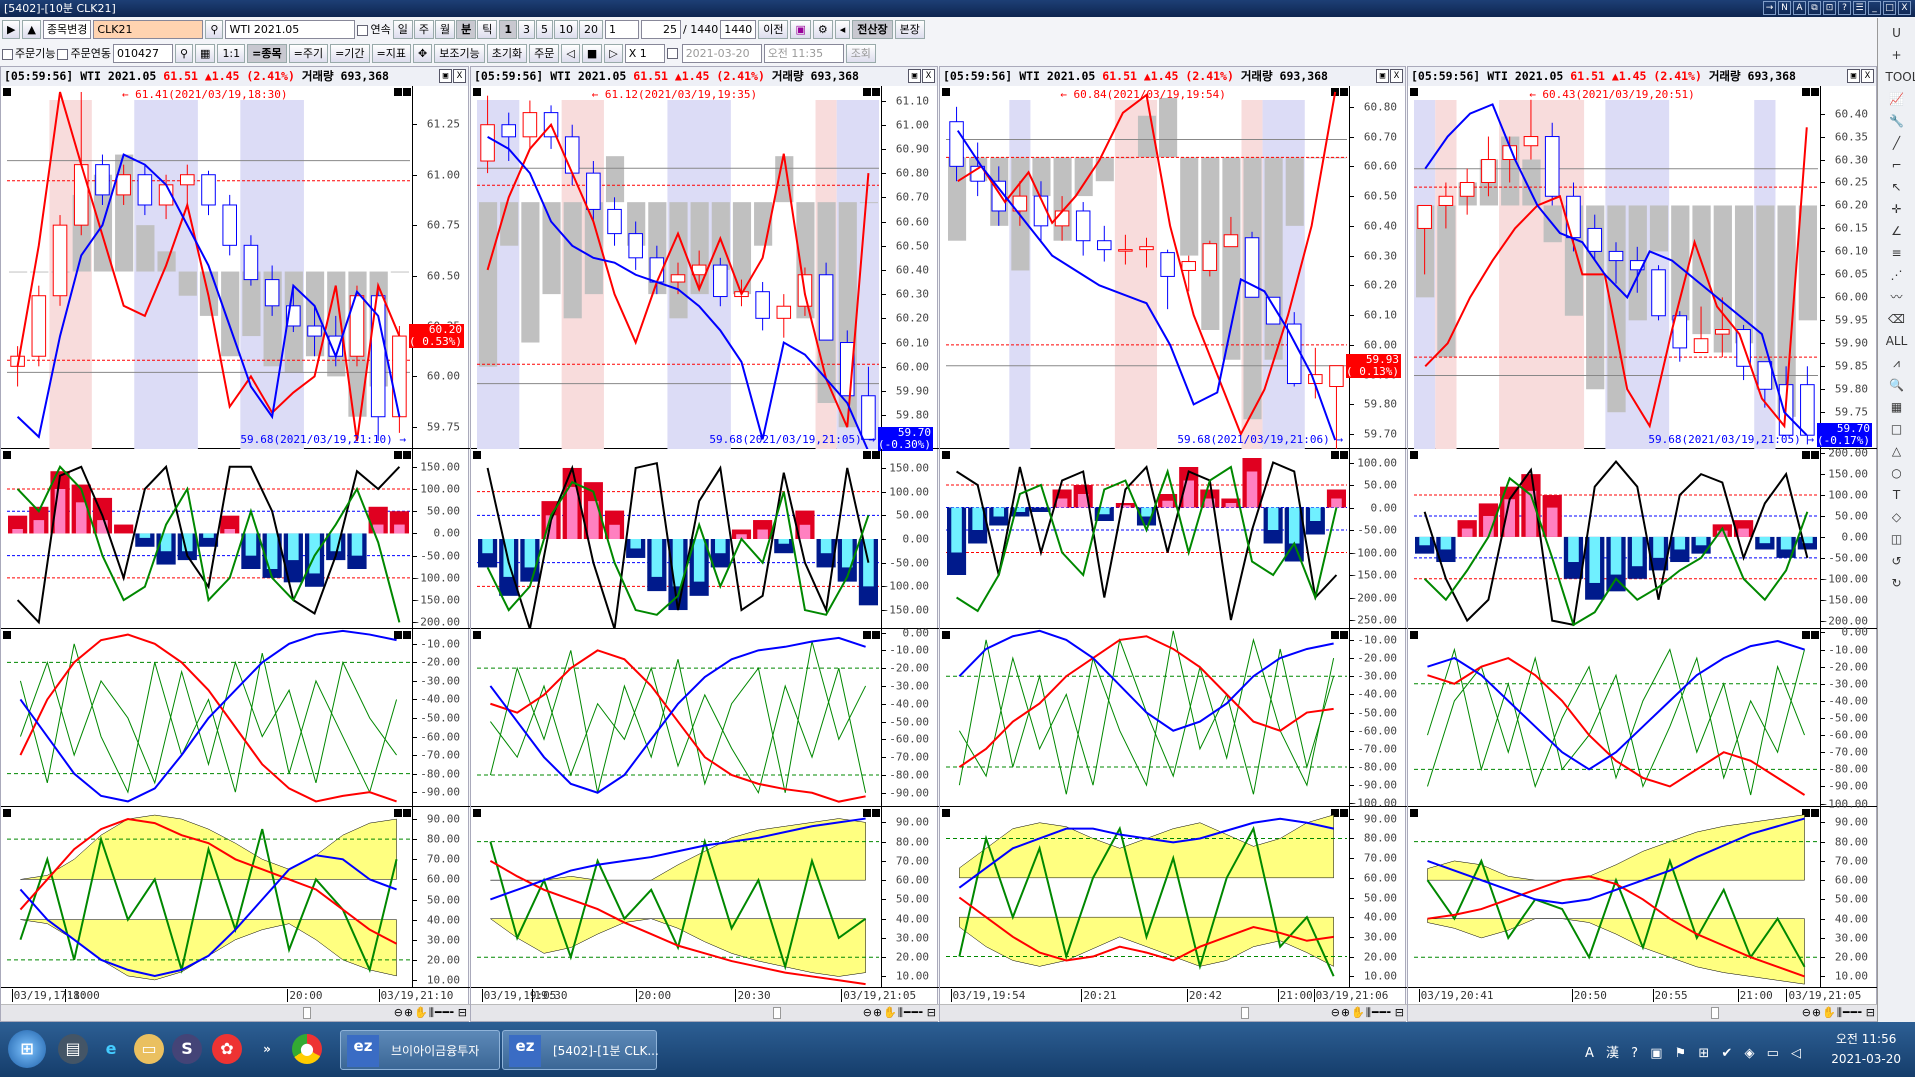  Describe the element at coordinates (1897, 561) in the screenshot. I see `drawing-tool-icon: ↺` at that location.